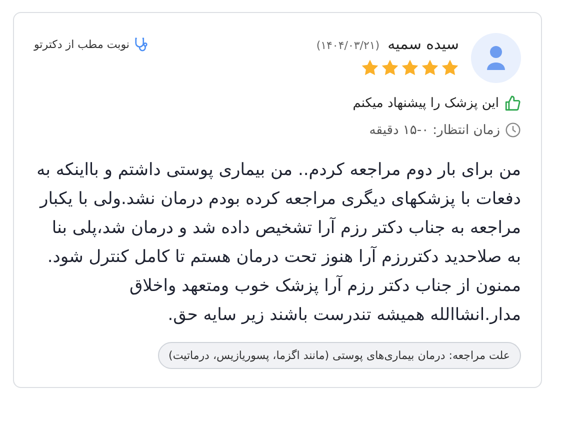 Image resolution: width=564 pixels, height=429 pixels. What do you see at coordinates (513, 130) in the screenshot?
I see `clock-icon` at bounding box center [513, 130].